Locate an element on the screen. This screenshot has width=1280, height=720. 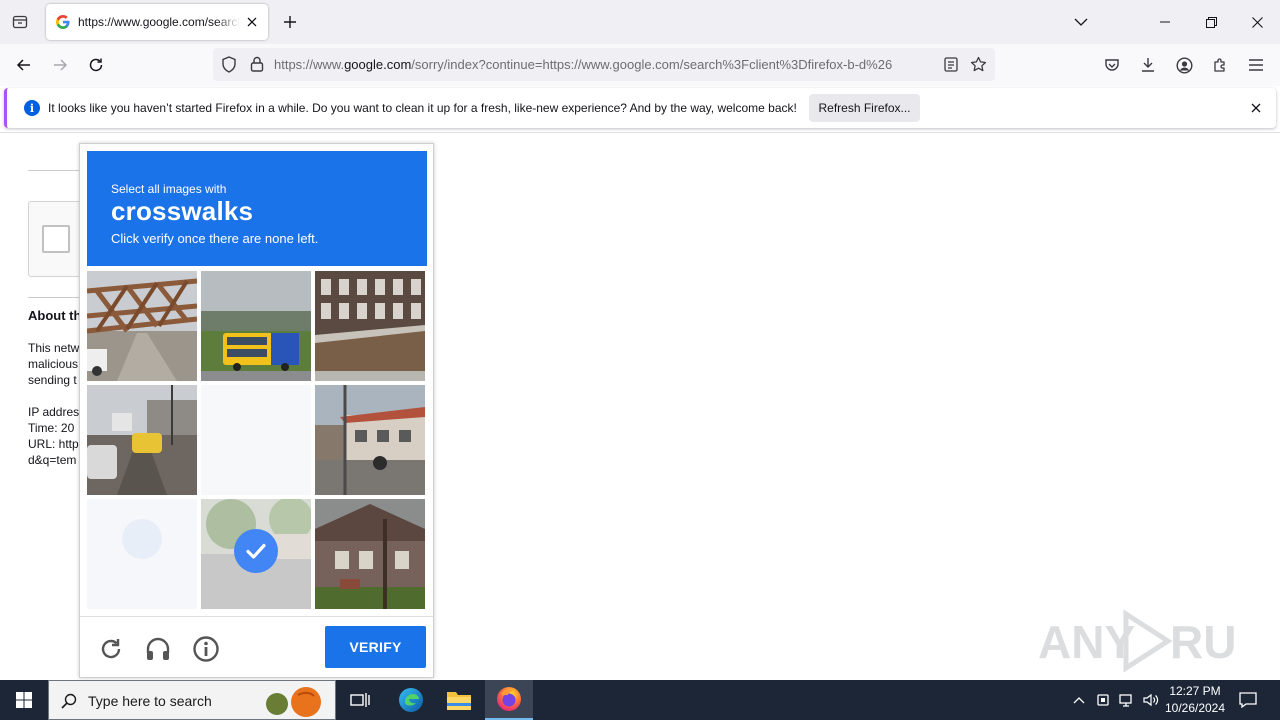
firefox-taskbar-button is located at coordinates (509, 700).